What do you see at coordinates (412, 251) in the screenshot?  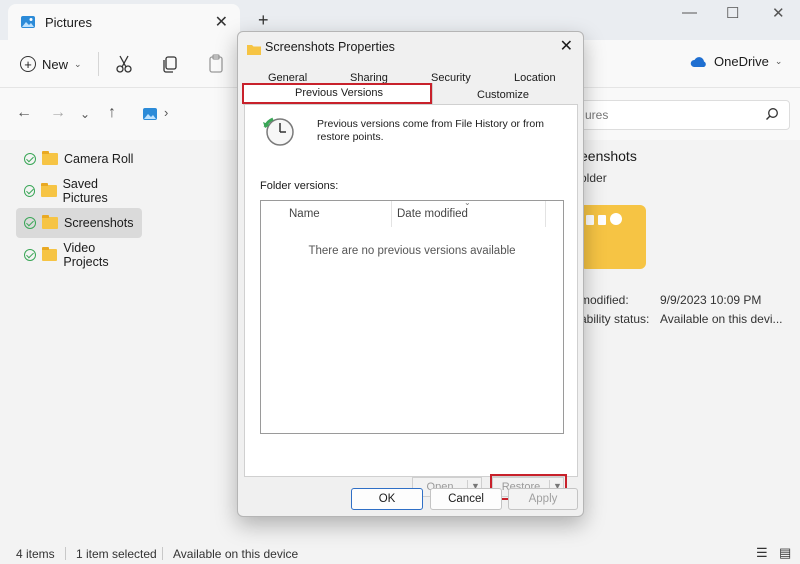 I see `empty-message: There are no previous versions available` at bounding box center [412, 251].